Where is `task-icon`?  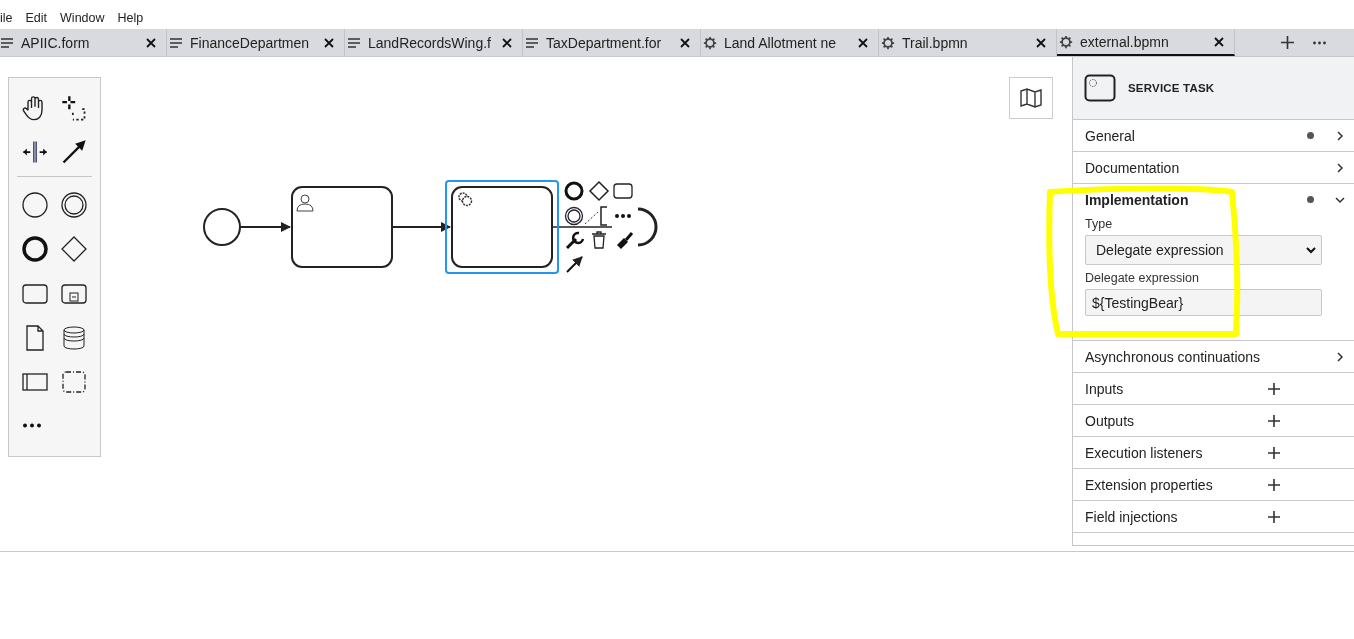 task-icon is located at coordinates (623, 191).